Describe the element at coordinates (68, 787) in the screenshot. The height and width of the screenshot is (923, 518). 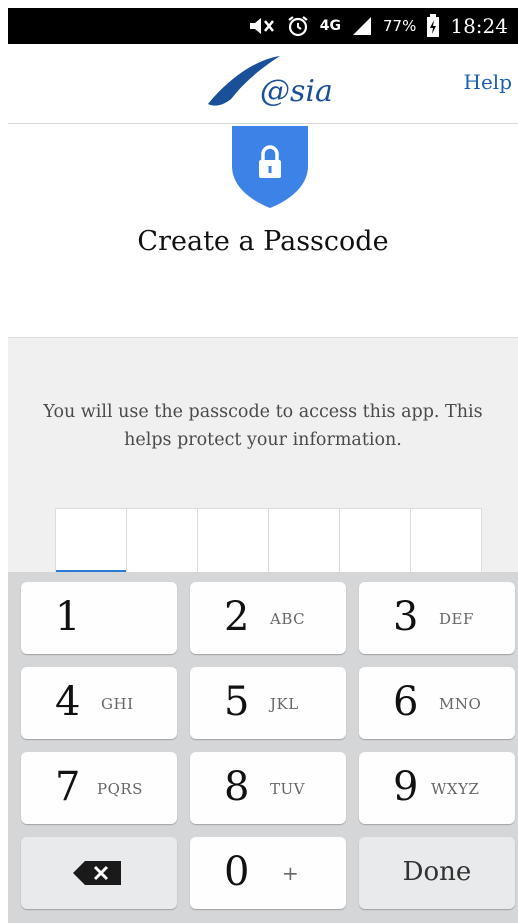
I see `key-digit: 7` at that location.